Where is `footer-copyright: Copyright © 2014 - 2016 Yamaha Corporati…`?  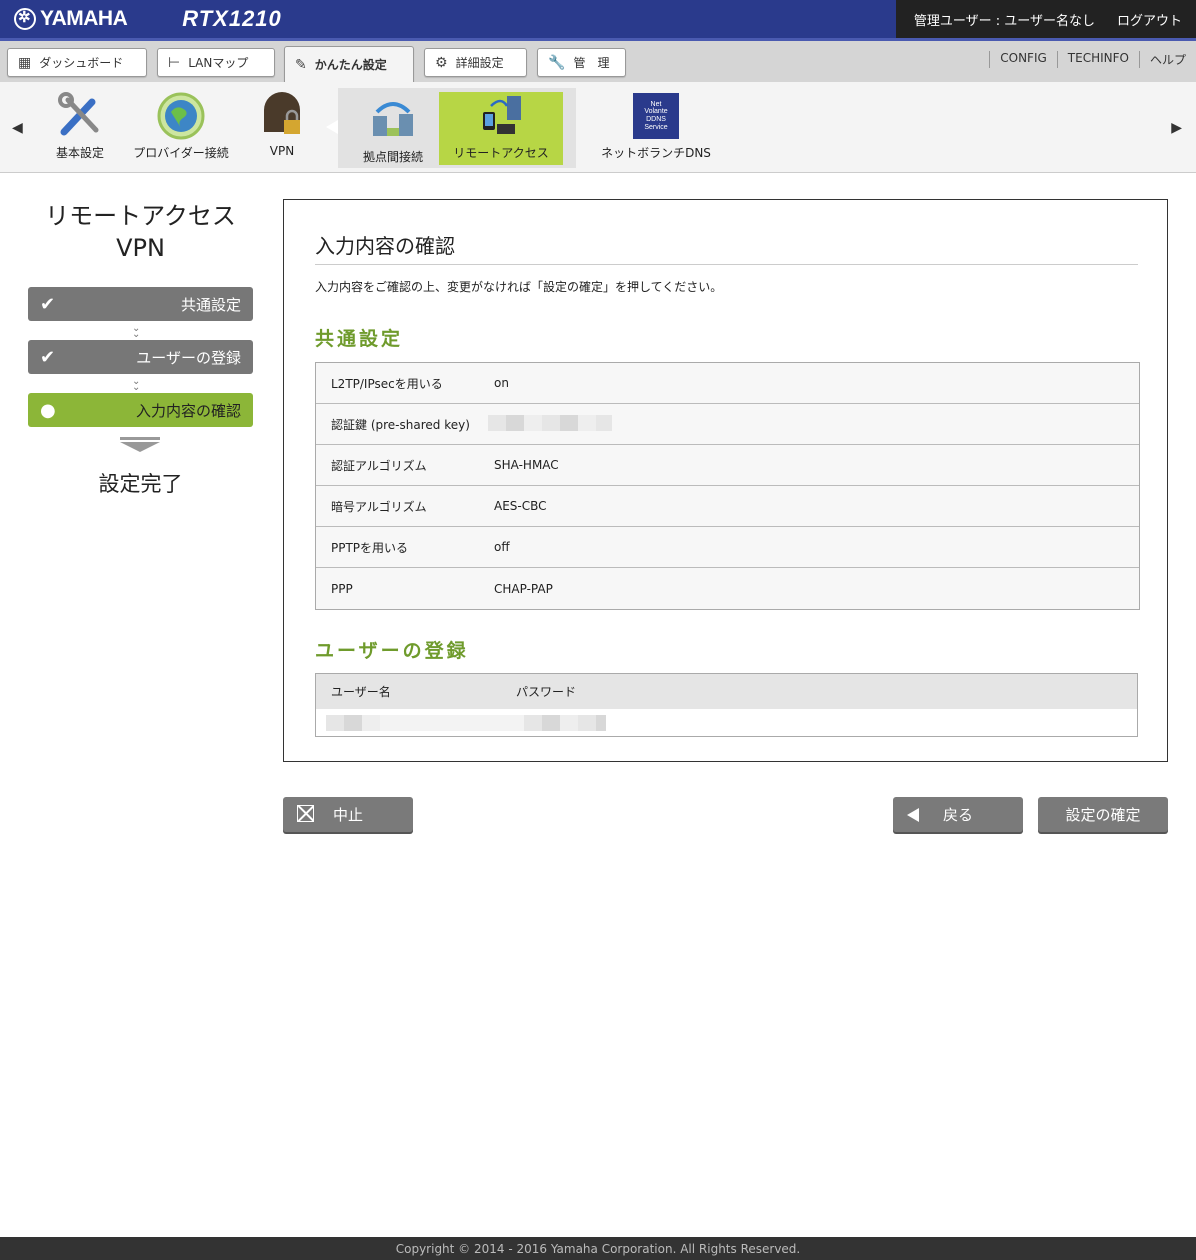 footer-copyright: Copyright © 2014 - 2016 Yamaha Corporati… is located at coordinates (598, 1248).